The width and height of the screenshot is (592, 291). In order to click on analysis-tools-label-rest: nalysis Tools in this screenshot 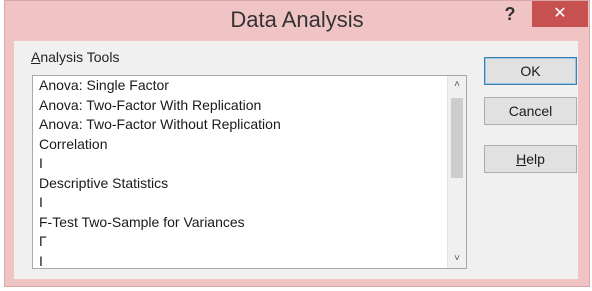, I will do `click(80, 57)`.